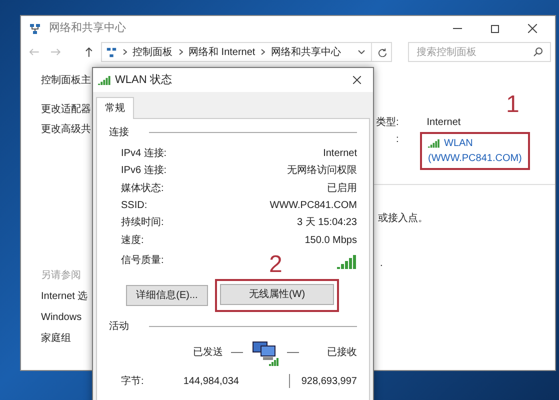 The width and height of the screenshot is (559, 400). What do you see at coordinates (133, 381) in the screenshot?
I see `field-label: 字节:` at bounding box center [133, 381].